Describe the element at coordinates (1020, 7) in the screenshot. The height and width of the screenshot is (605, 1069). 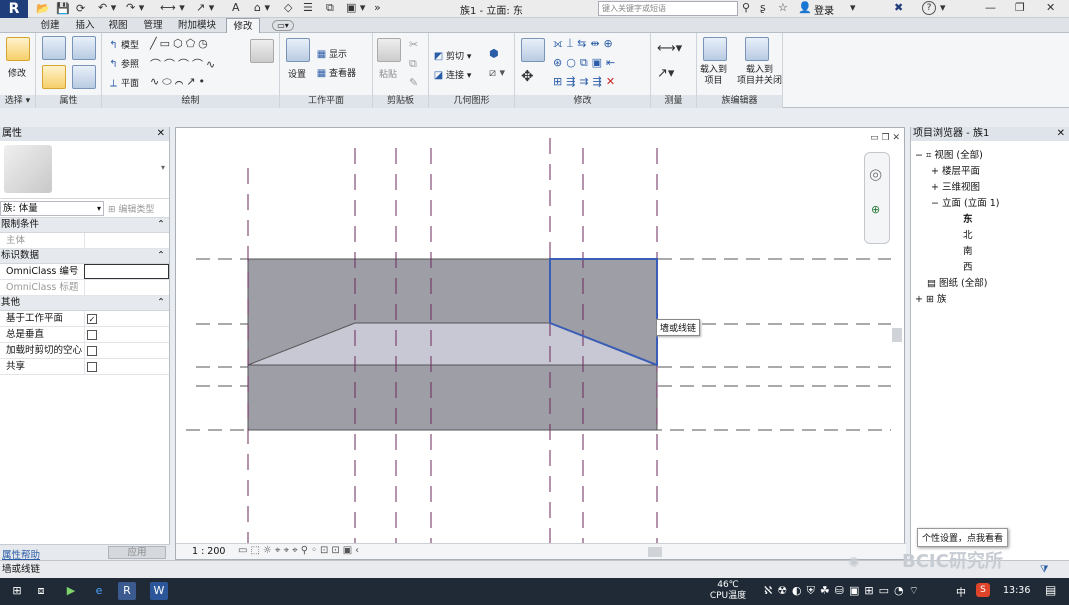
I see `restore-icon: ❐` at that location.